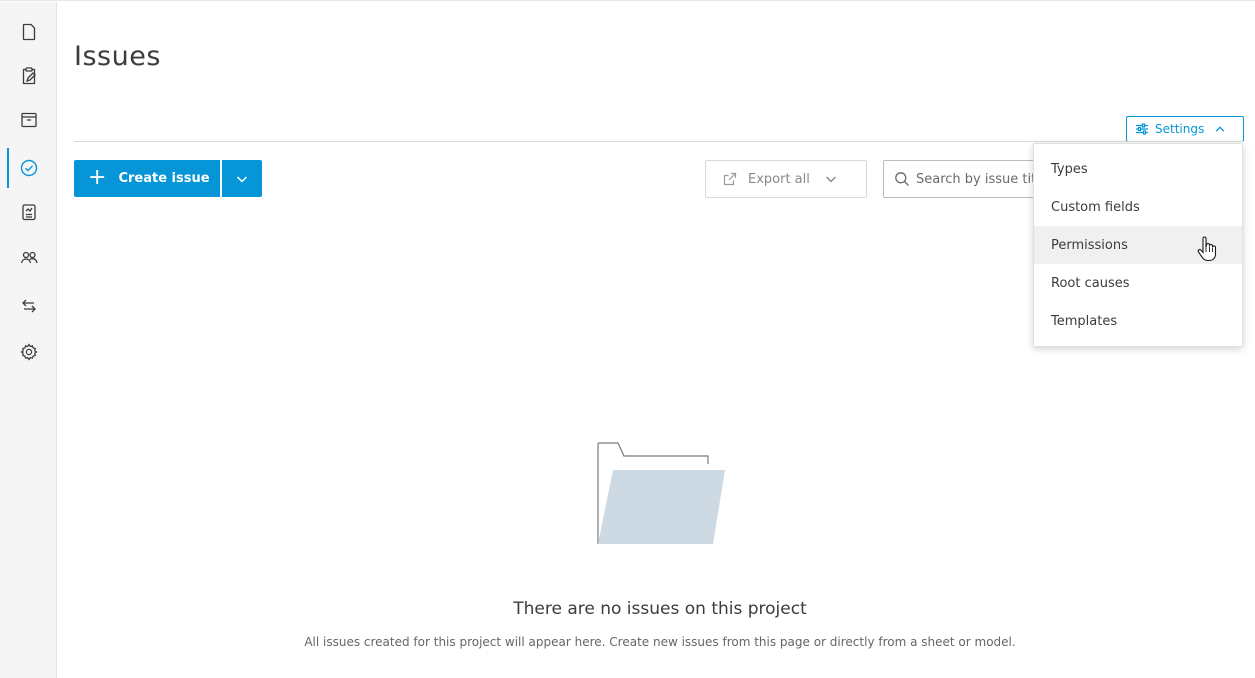  I want to click on gear-icon, so click(28, 352).